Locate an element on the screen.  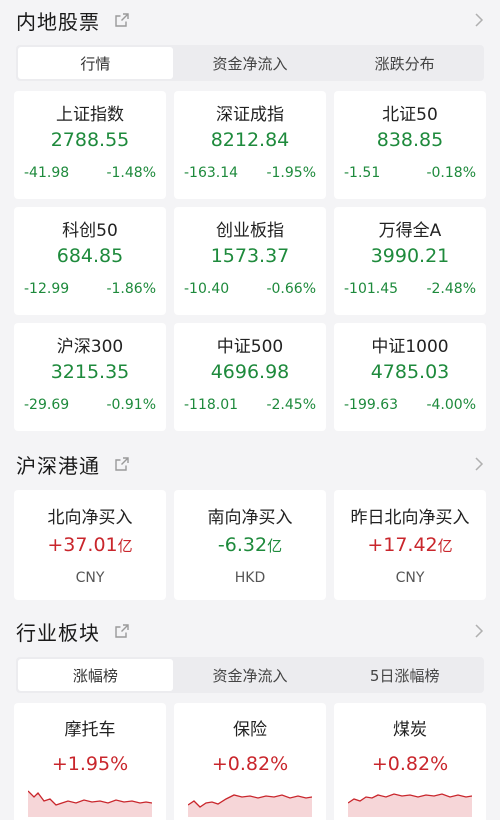
connect-name: 南向净买入 is located at coordinates (250, 518).